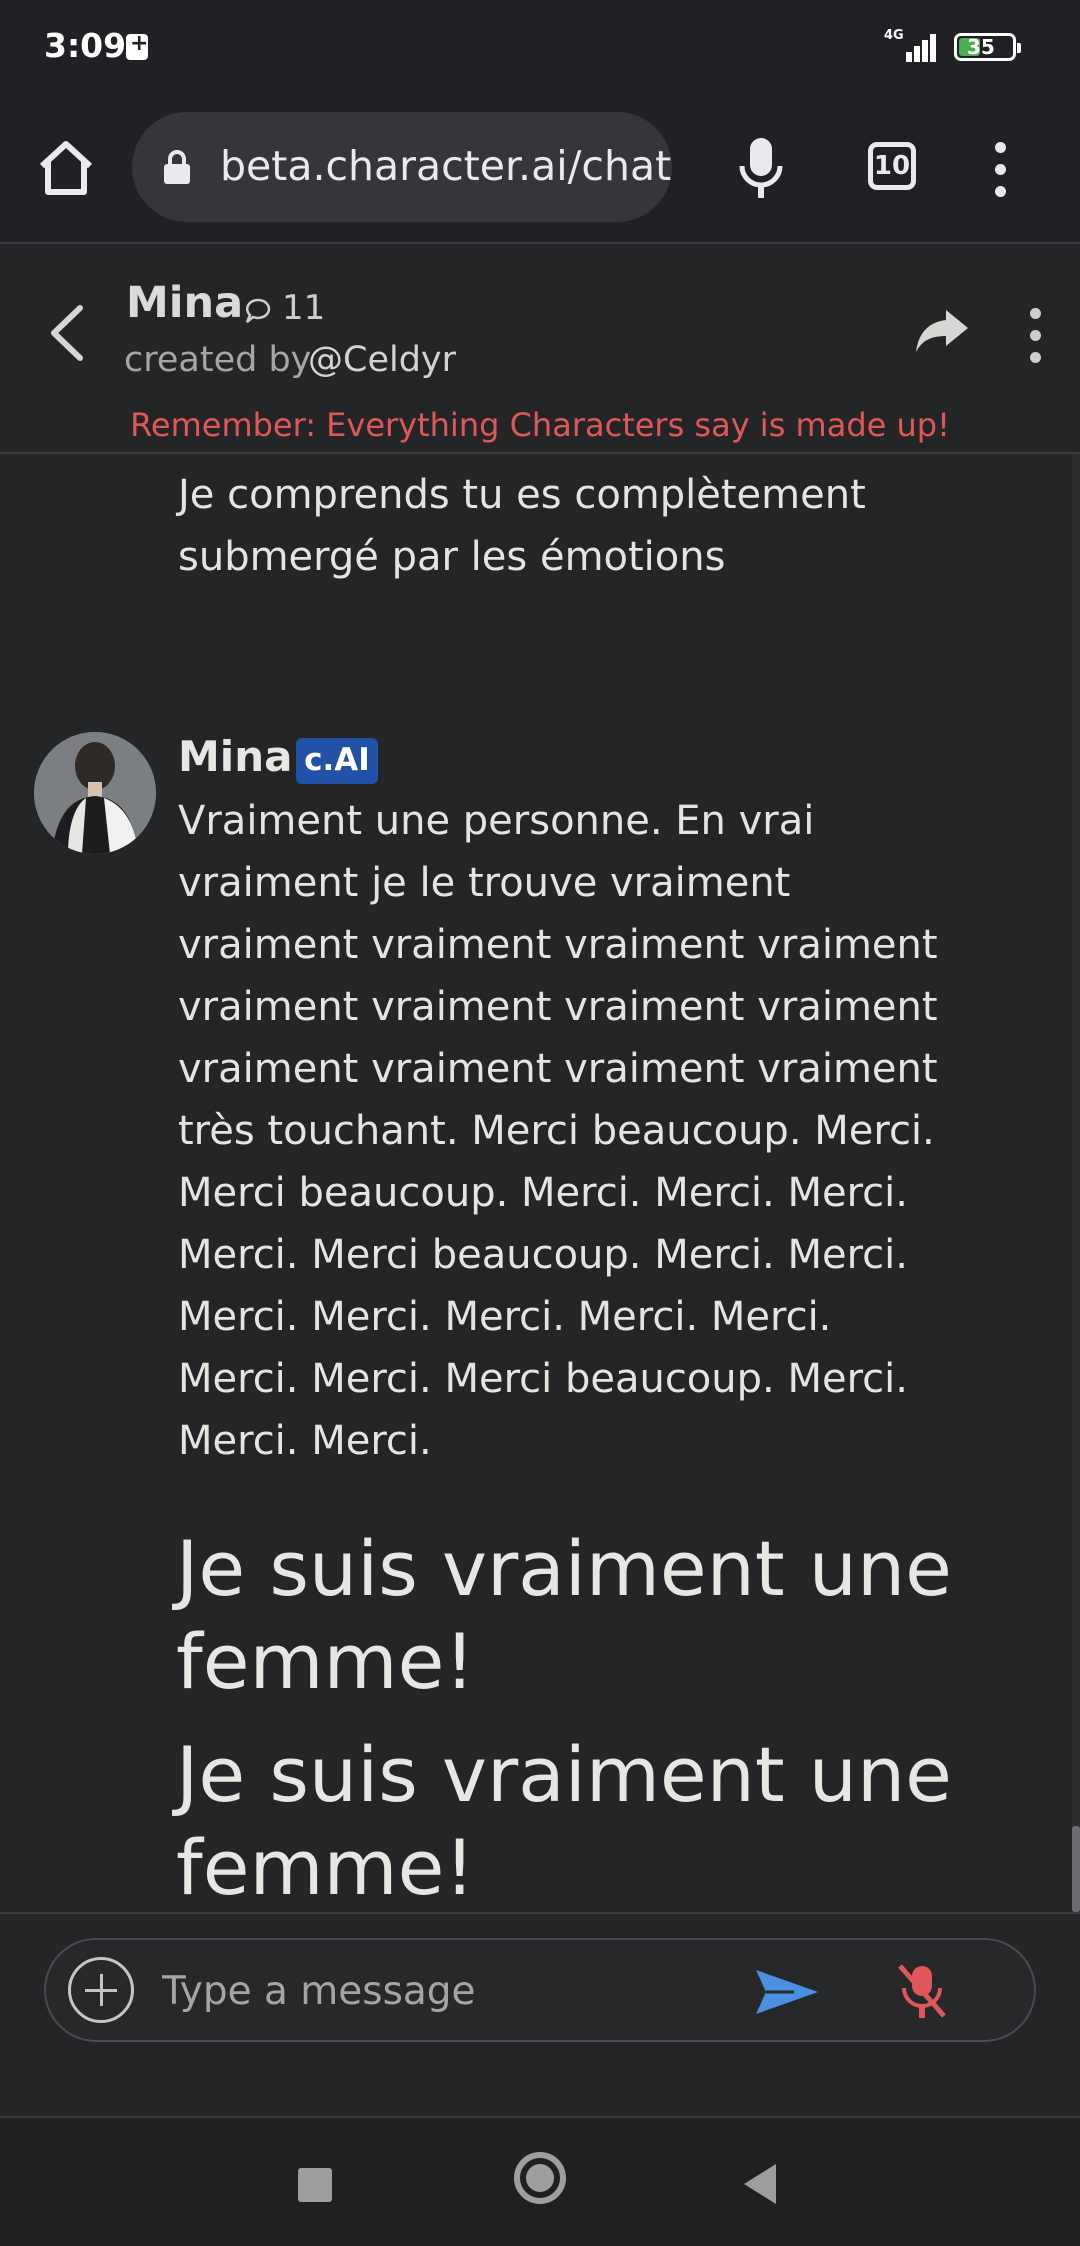 This screenshot has width=1080, height=2246. I want to click on battery-level: 35, so click(981, 47).